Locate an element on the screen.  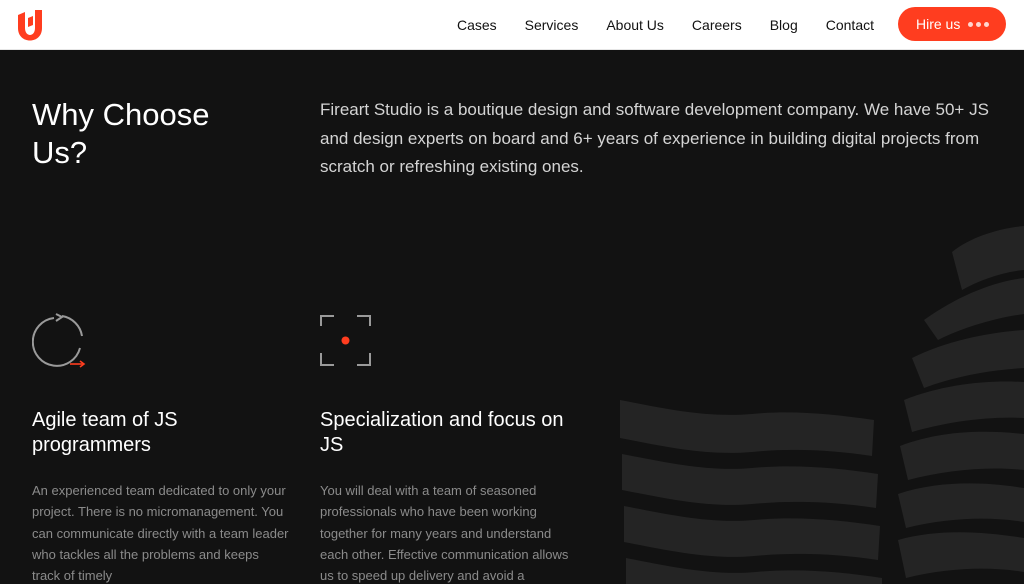
nav-blog-link: Blog is located at coordinates (784, 25).